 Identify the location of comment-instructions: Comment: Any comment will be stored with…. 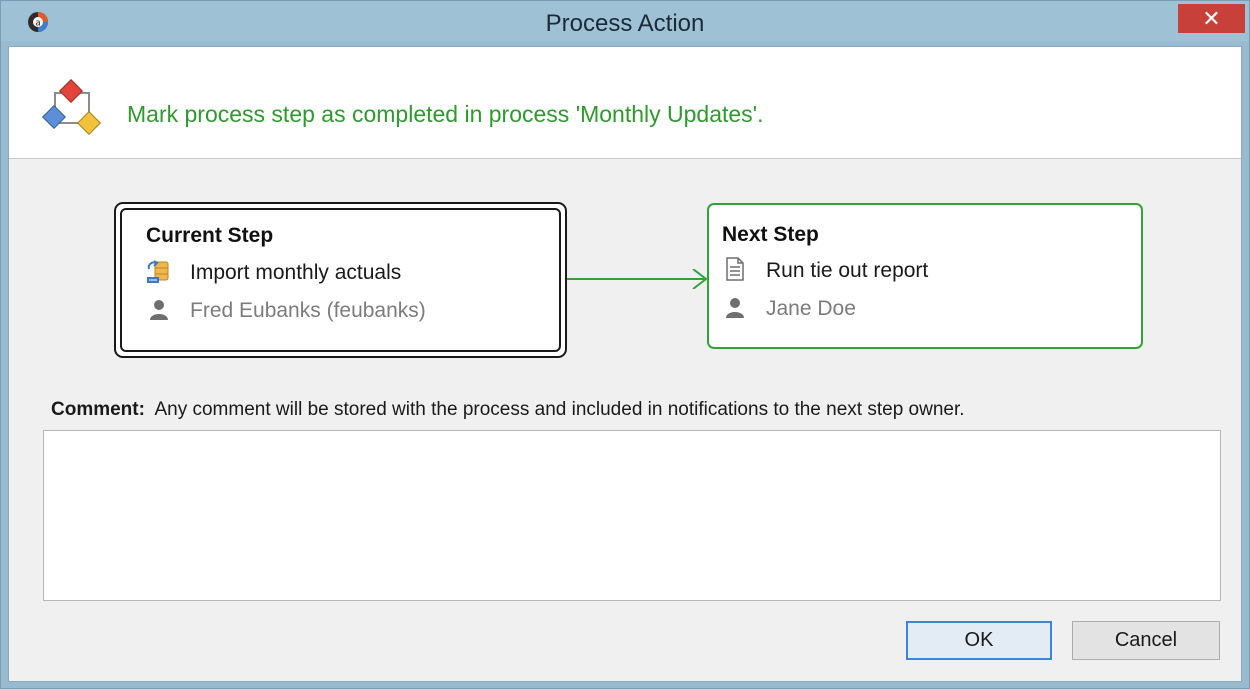
(508, 410).